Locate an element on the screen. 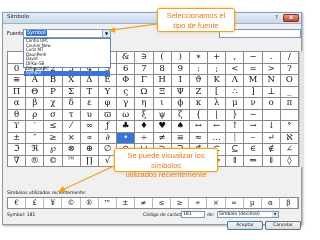 This screenshot has height=240, width=320. symbol-cell: ] is located at coordinates (253, 92).